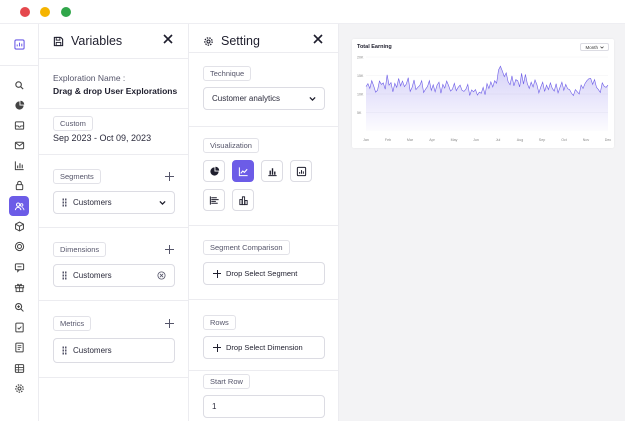 The image size is (625, 421). Describe the element at coordinates (454, 140) in the screenshot. I see `x-tick-label: May` at that location.